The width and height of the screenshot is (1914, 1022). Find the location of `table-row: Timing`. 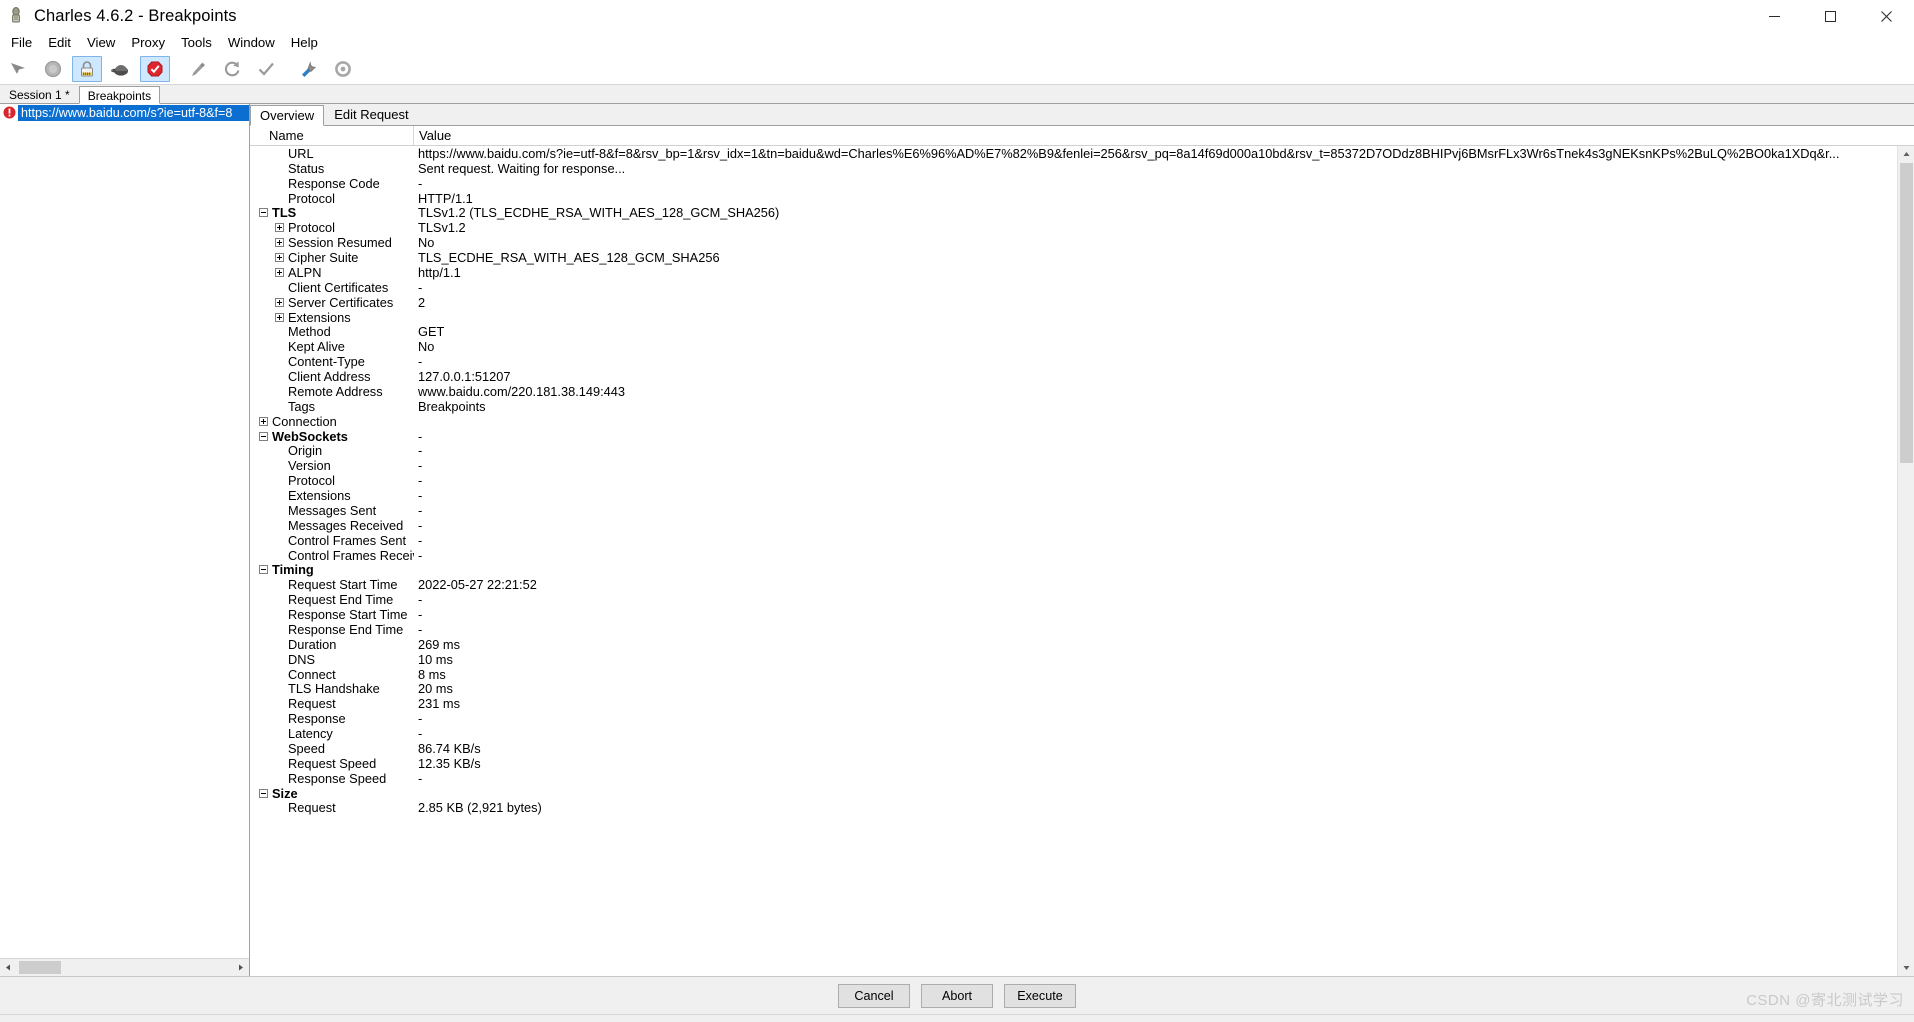

table-row: Timing is located at coordinates (1073, 569).